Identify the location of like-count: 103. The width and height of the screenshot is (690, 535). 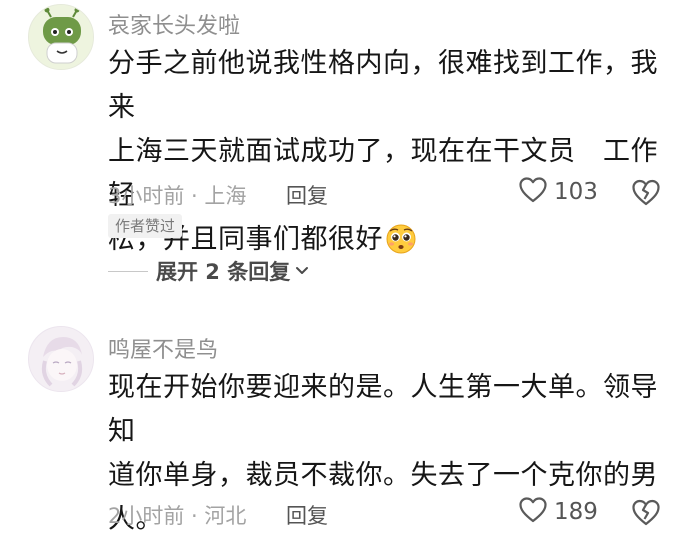
(576, 192).